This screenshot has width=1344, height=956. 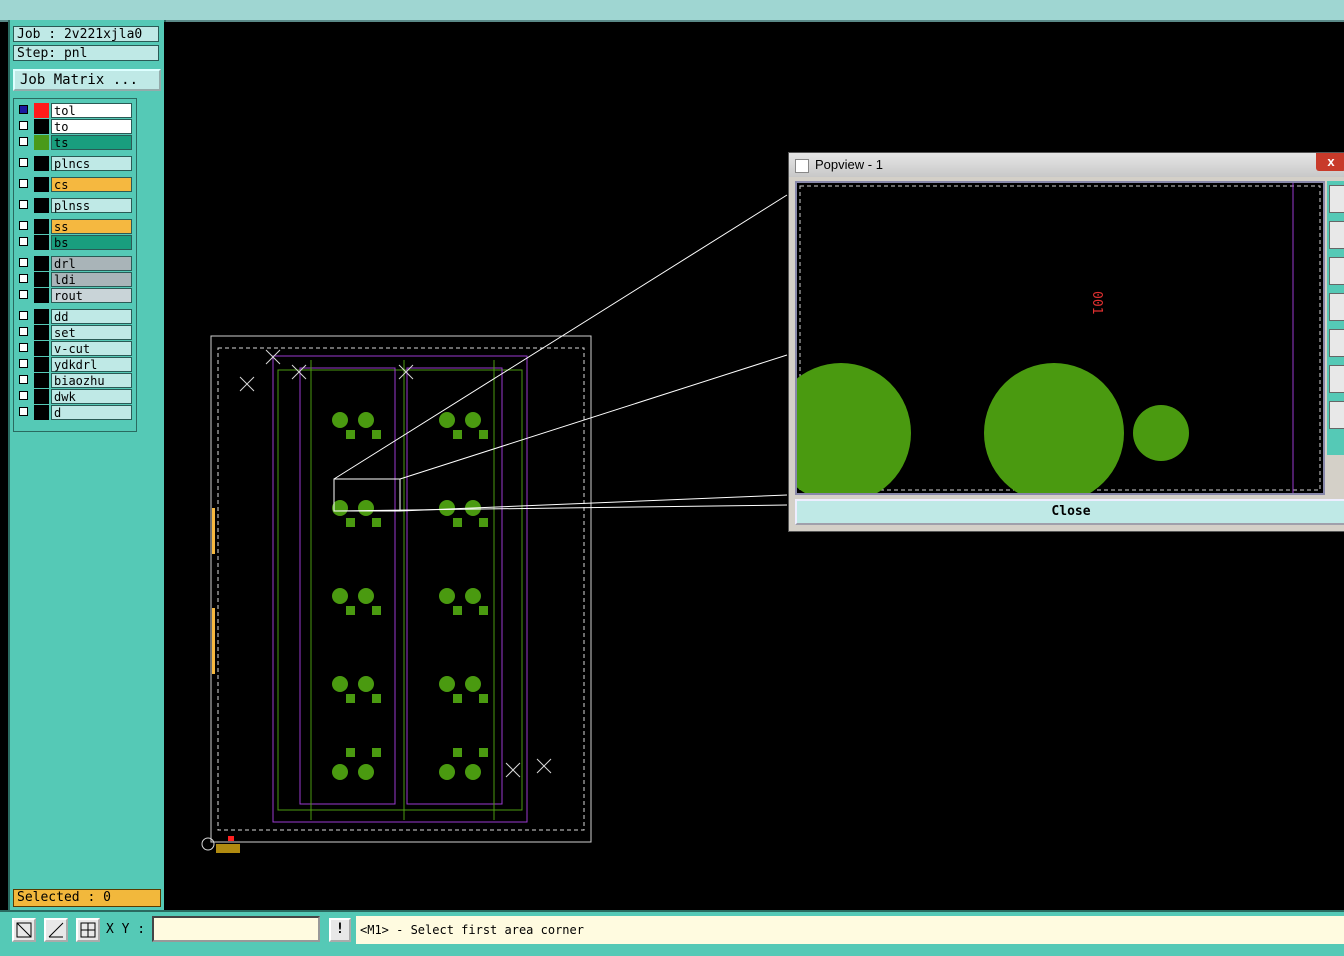 I want to click on prompt-message: <M1> - Select first area corner, so click(x=850, y=930).